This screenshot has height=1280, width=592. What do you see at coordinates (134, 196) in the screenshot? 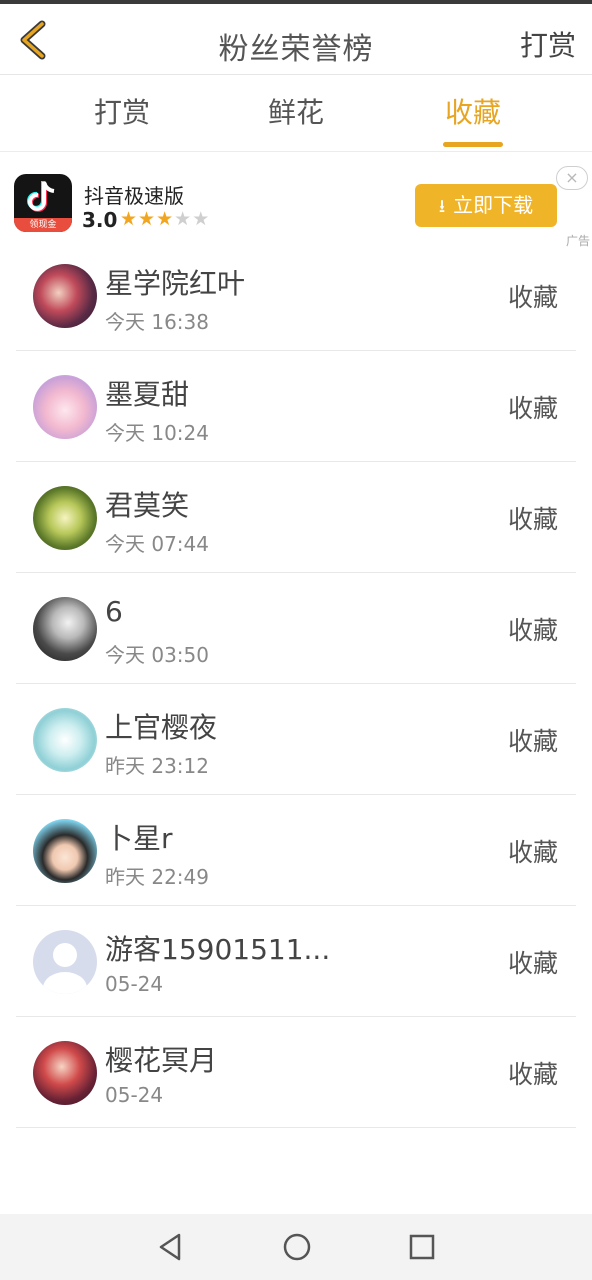
I see `ad-app-name: 抖音极速版` at bounding box center [134, 196].